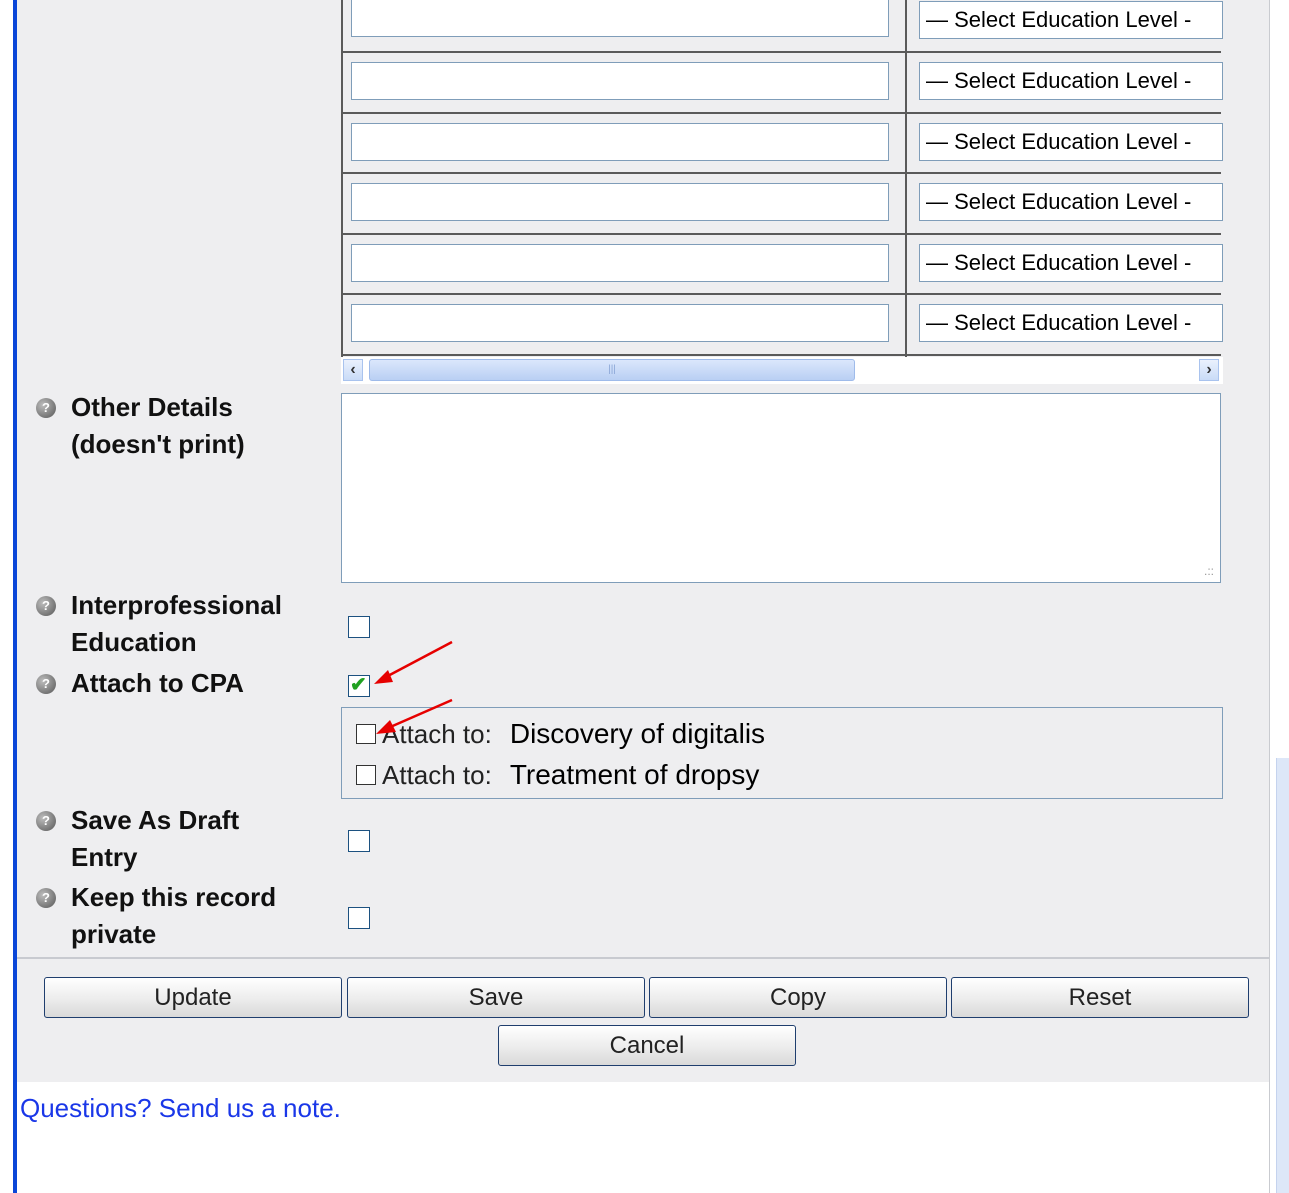  I want to click on save-draft-checkbox, so click(359, 841).